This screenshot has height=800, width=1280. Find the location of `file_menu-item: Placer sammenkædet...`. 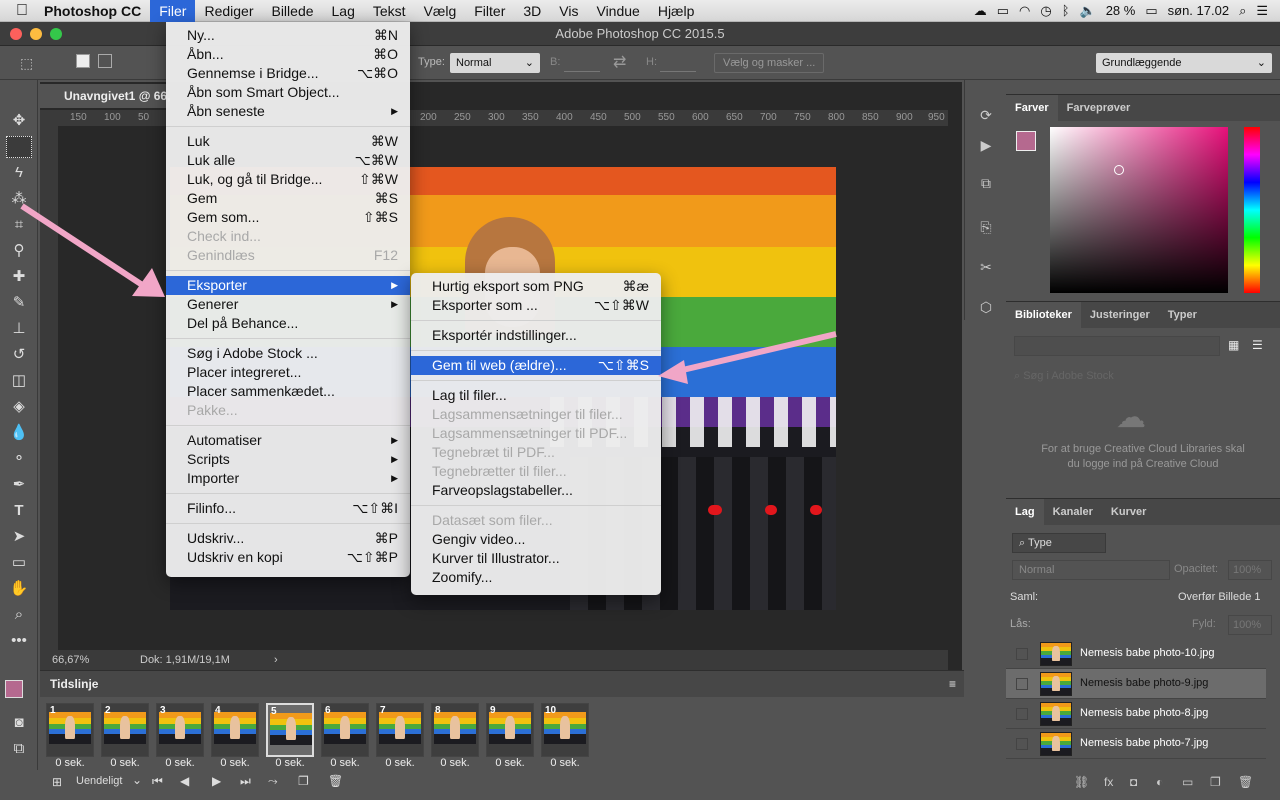

file_menu-item: Placer sammenkædet... is located at coordinates (288, 391).